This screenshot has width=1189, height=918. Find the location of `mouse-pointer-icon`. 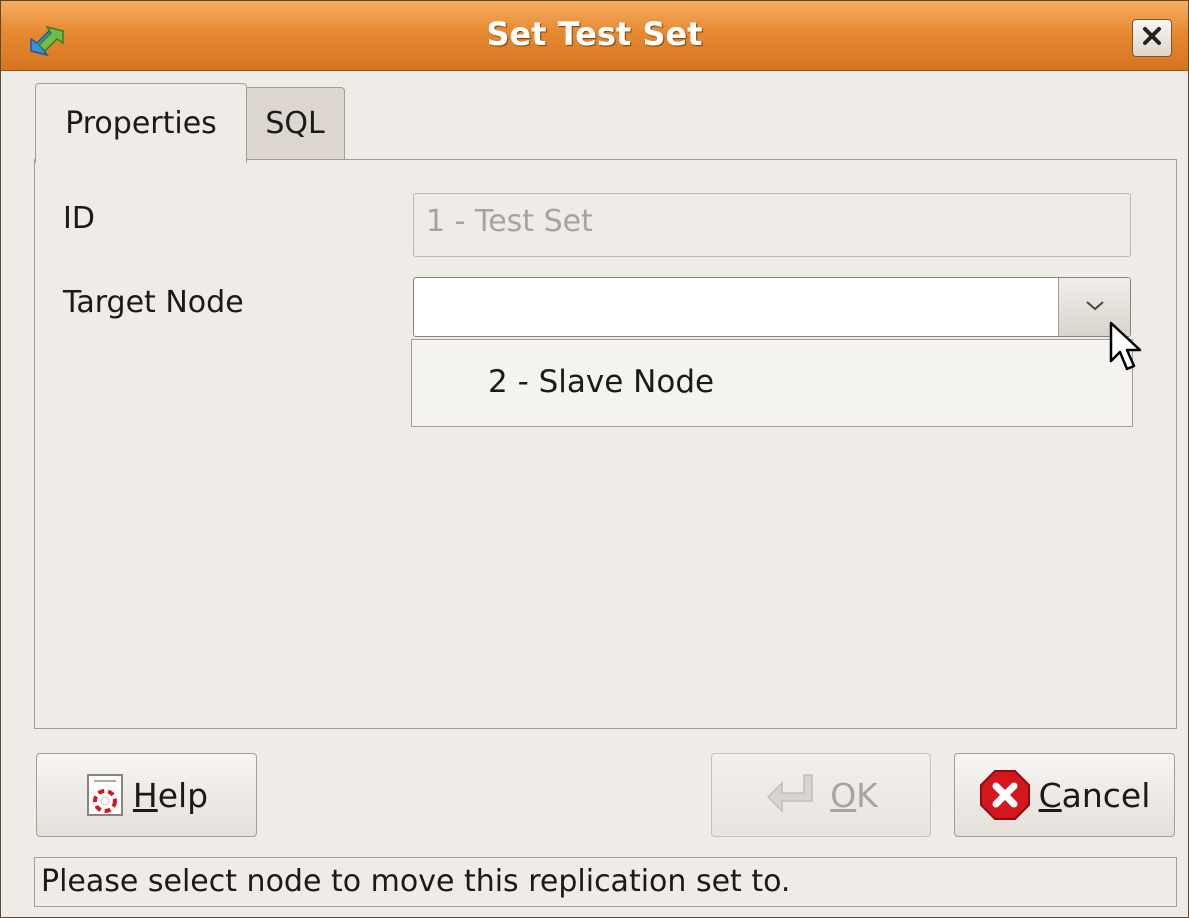

mouse-pointer-icon is located at coordinates (1127, 347).